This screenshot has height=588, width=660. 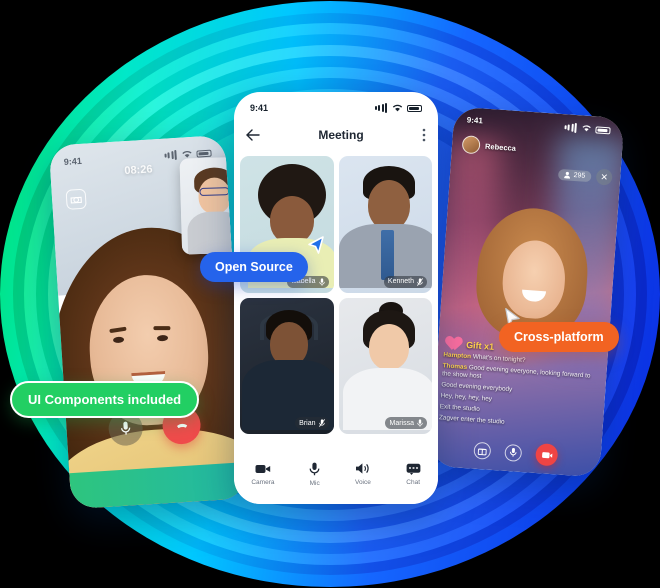 I want to click on phone-hangup-icon, so click(x=181, y=425).